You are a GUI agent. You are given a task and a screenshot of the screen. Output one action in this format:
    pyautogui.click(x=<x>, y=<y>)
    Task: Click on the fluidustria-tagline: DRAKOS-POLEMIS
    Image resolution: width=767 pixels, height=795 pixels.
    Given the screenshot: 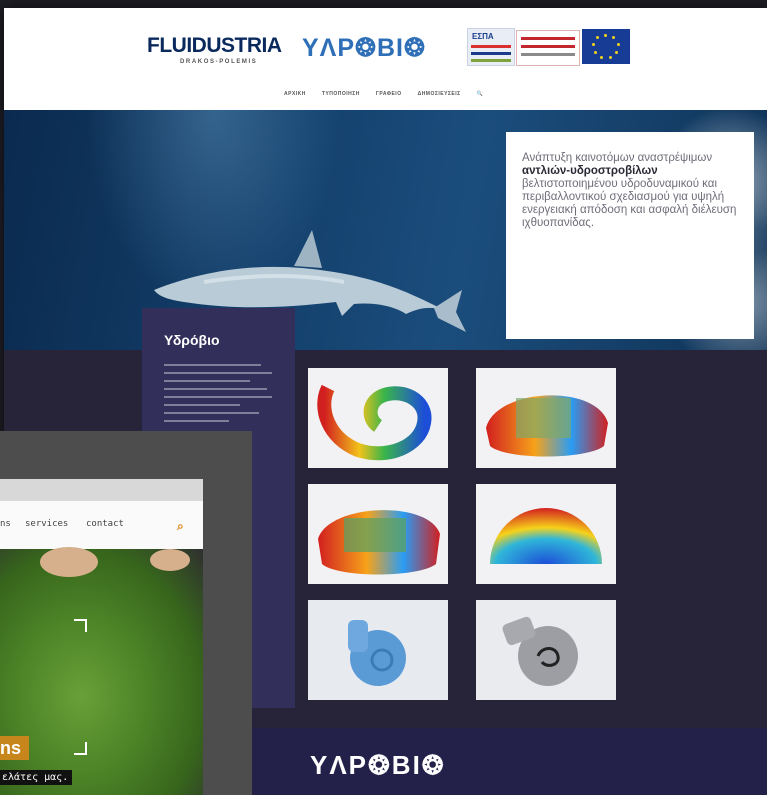 What is the action you would take?
    pyautogui.click(x=219, y=62)
    